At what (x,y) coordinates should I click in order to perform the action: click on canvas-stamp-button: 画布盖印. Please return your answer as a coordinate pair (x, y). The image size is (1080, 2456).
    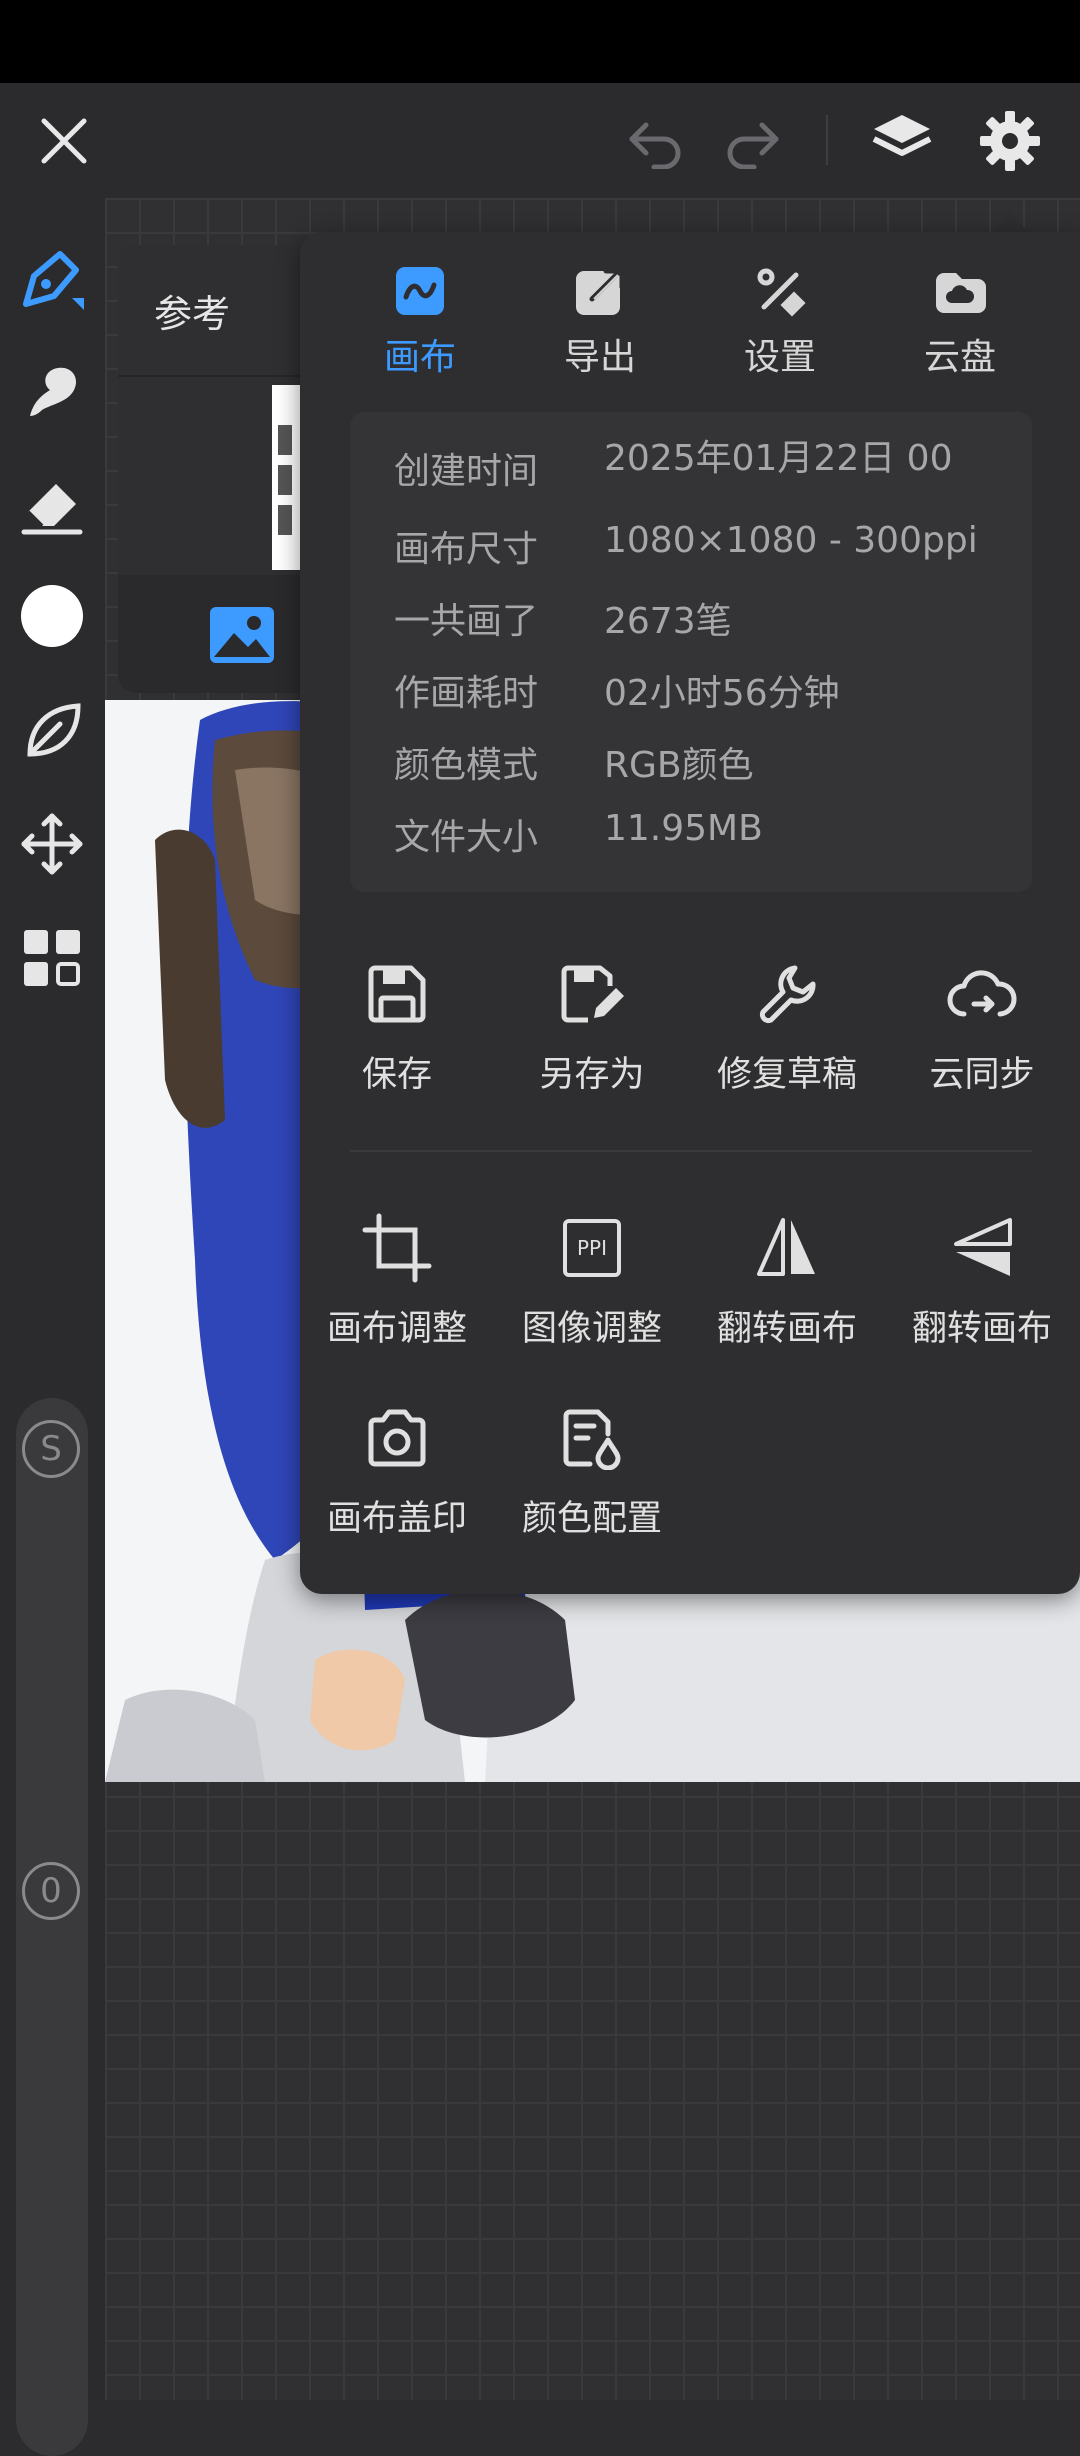
    Looking at the image, I should click on (397, 1473).